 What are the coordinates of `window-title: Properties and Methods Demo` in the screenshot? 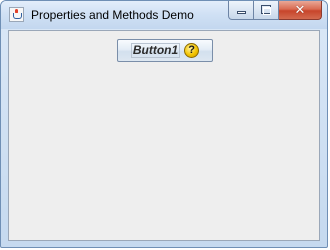 It's located at (112, 15).